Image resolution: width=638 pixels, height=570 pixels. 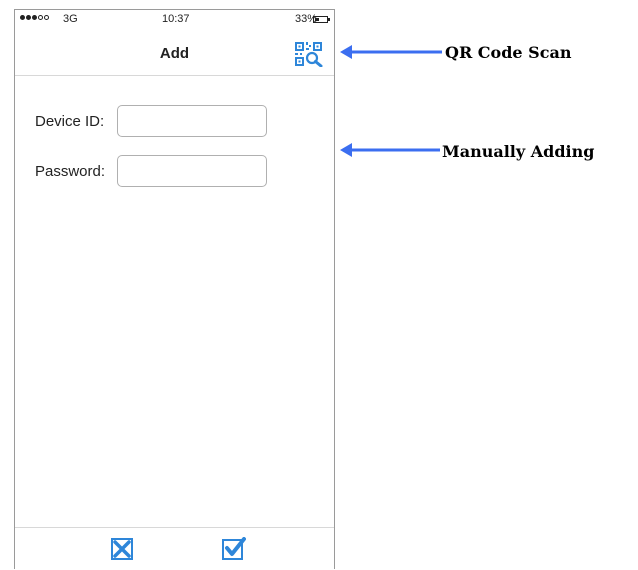 I want to click on device-id-input, so click(x=192, y=121).